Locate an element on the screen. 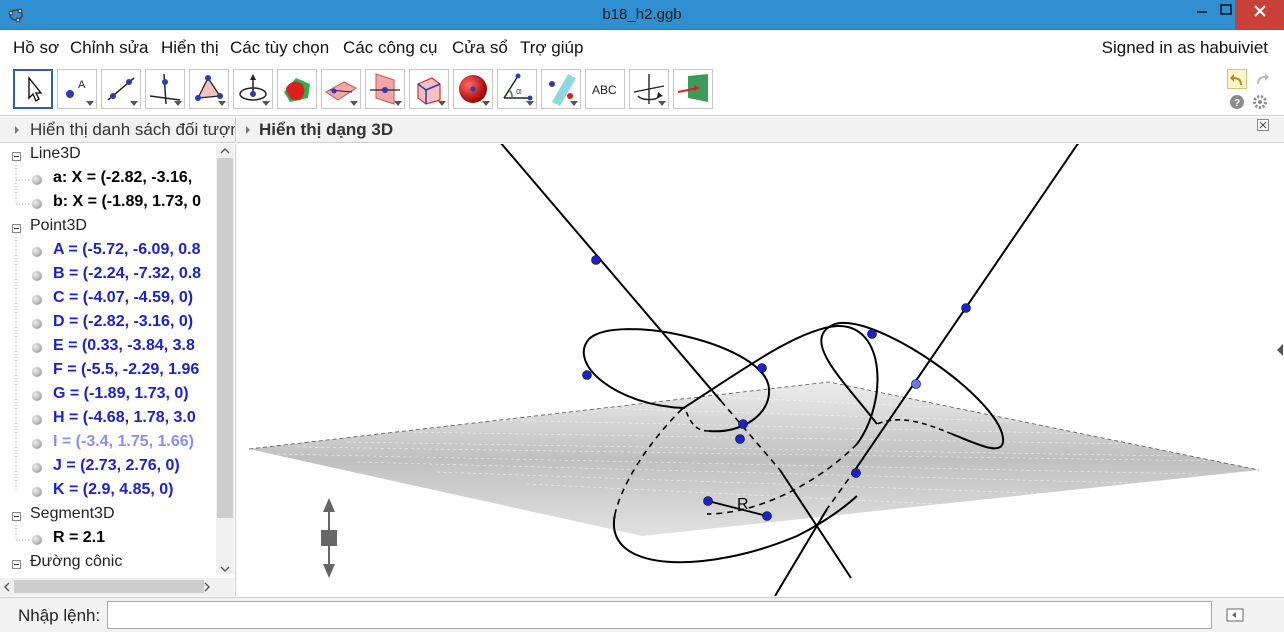 The image size is (1284, 632). category-header: Point3D is located at coordinates (58, 226).